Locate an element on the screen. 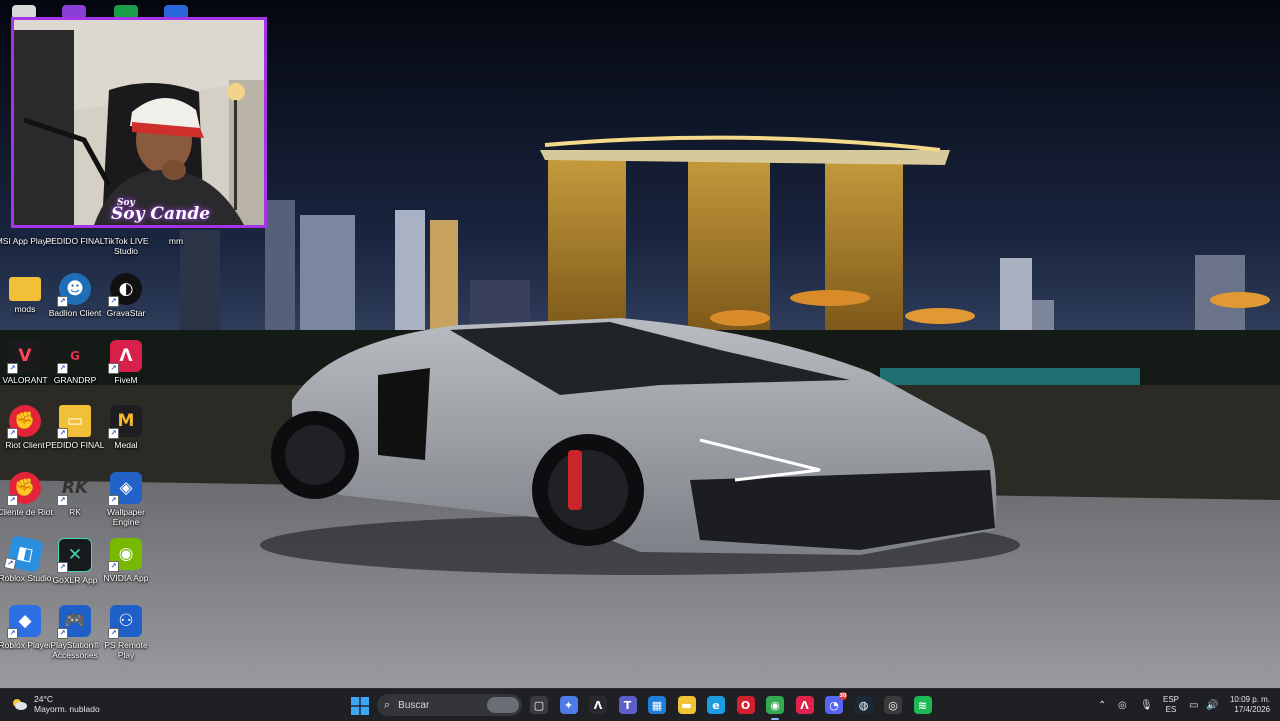 This screenshot has width=1280, height=721. goxlr-icon: ✕ ↗ is located at coordinates (74, 555).